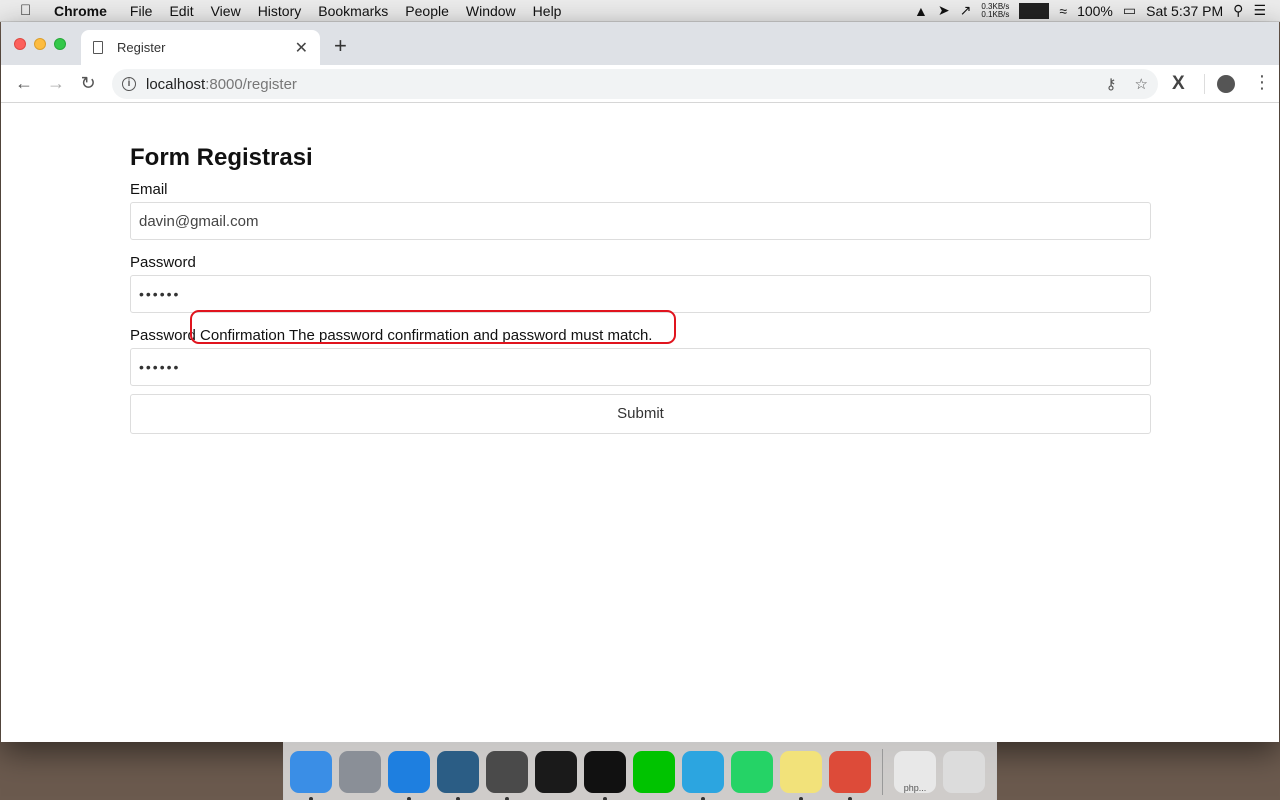 This screenshot has width=1280, height=800. What do you see at coordinates (547, 11) in the screenshot?
I see `menu-help: Help` at bounding box center [547, 11].